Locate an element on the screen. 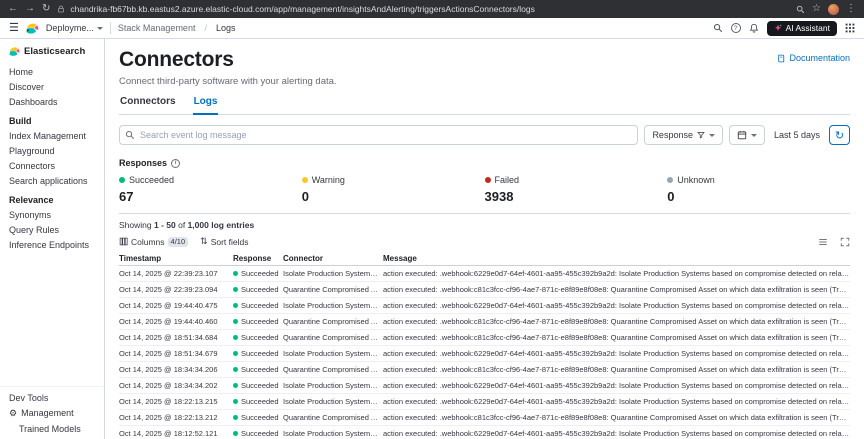 This screenshot has height=439, width=864. zoom-icon is located at coordinates (800, 9).